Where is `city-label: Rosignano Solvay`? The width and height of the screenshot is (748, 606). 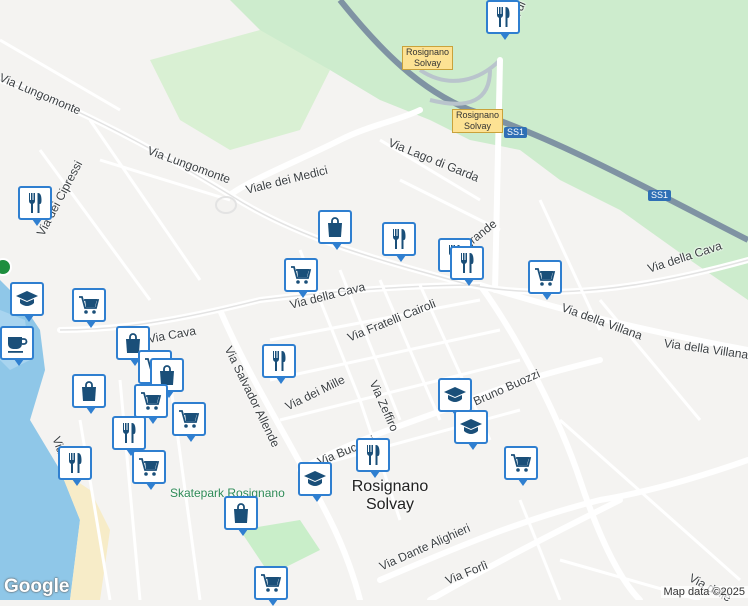
city-label: Rosignano Solvay is located at coordinates (390, 496).